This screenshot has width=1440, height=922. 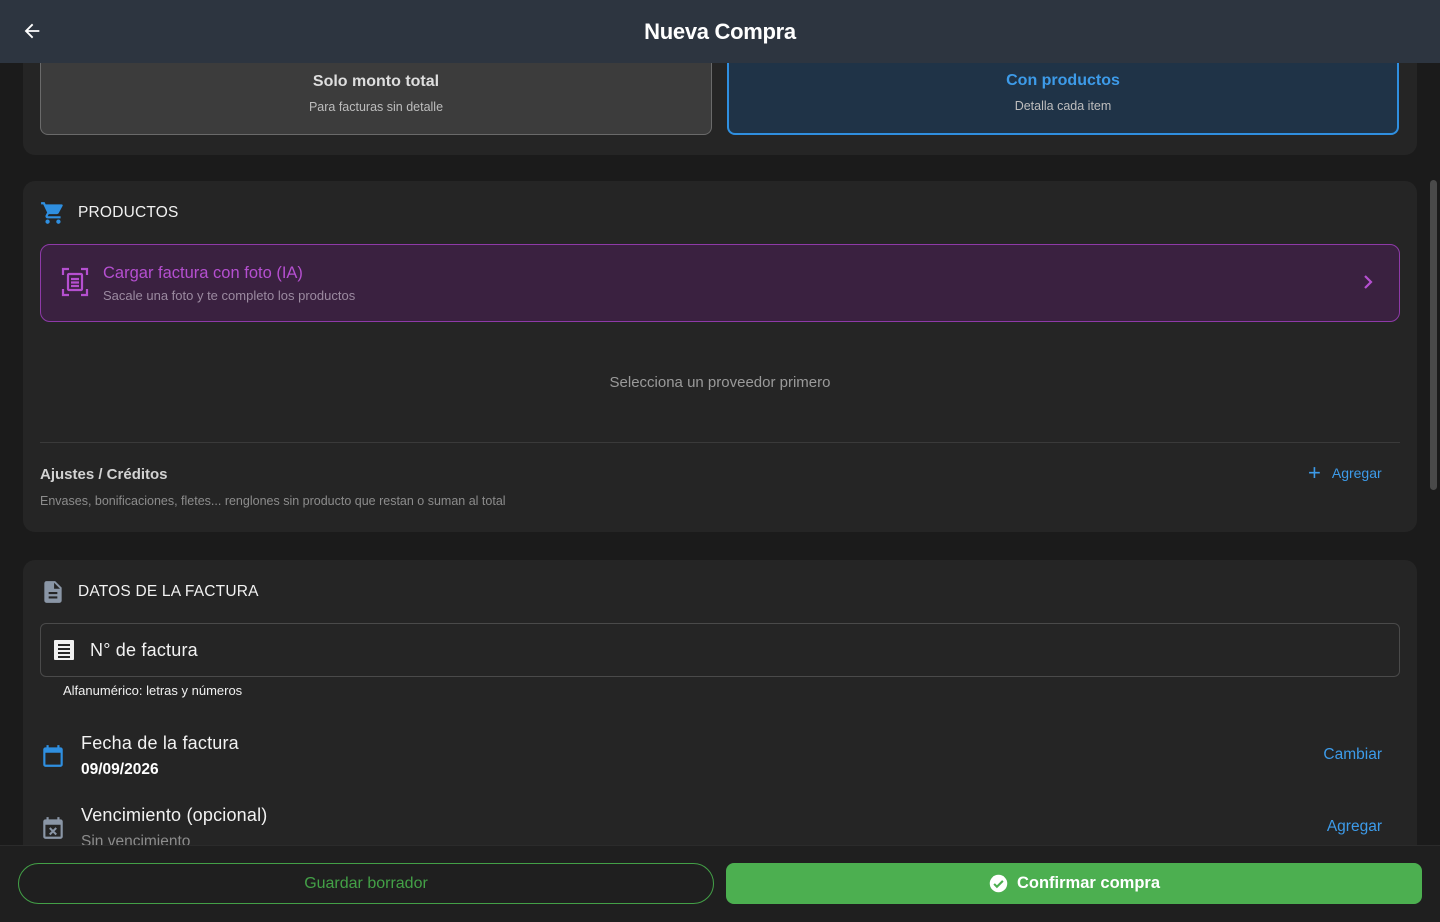 What do you see at coordinates (53, 592) in the screenshot?
I see `document-icon` at bounding box center [53, 592].